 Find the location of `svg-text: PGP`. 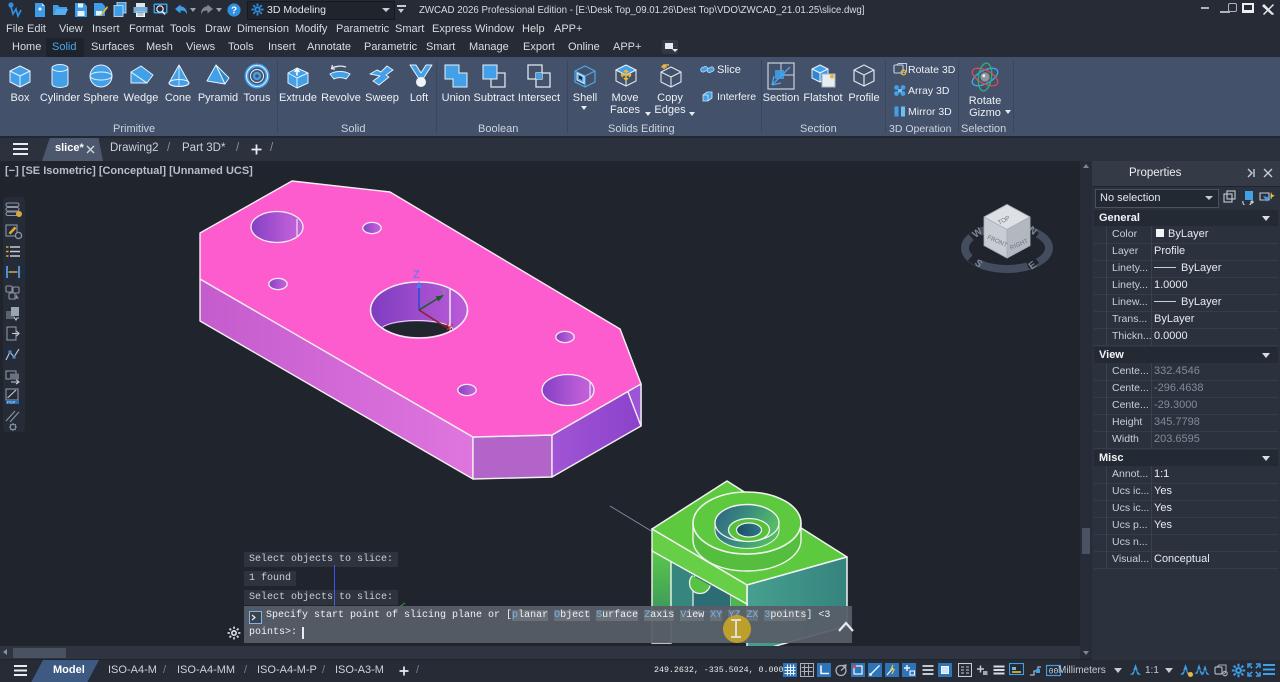

svg-text: PGP is located at coordinates (11, 402).